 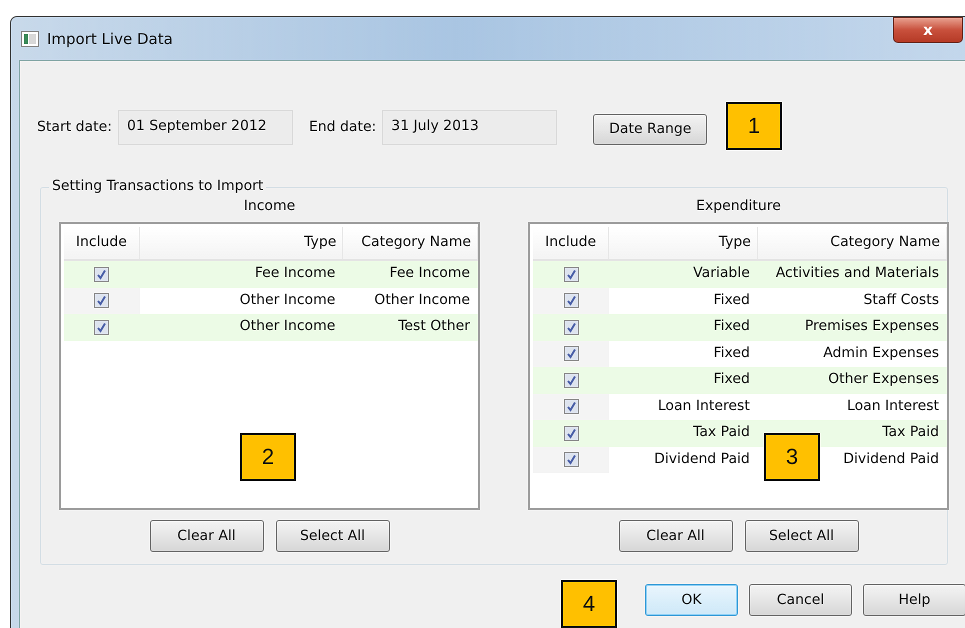 What do you see at coordinates (205, 127) in the screenshot?
I see `date-field: 01 September 2012` at bounding box center [205, 127].